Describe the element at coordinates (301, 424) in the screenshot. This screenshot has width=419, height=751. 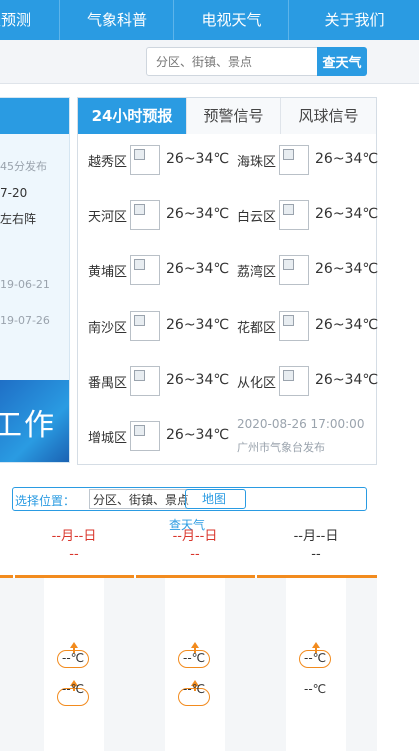
I see `publish-time: 2020-08-26 17:00:00` at that location.